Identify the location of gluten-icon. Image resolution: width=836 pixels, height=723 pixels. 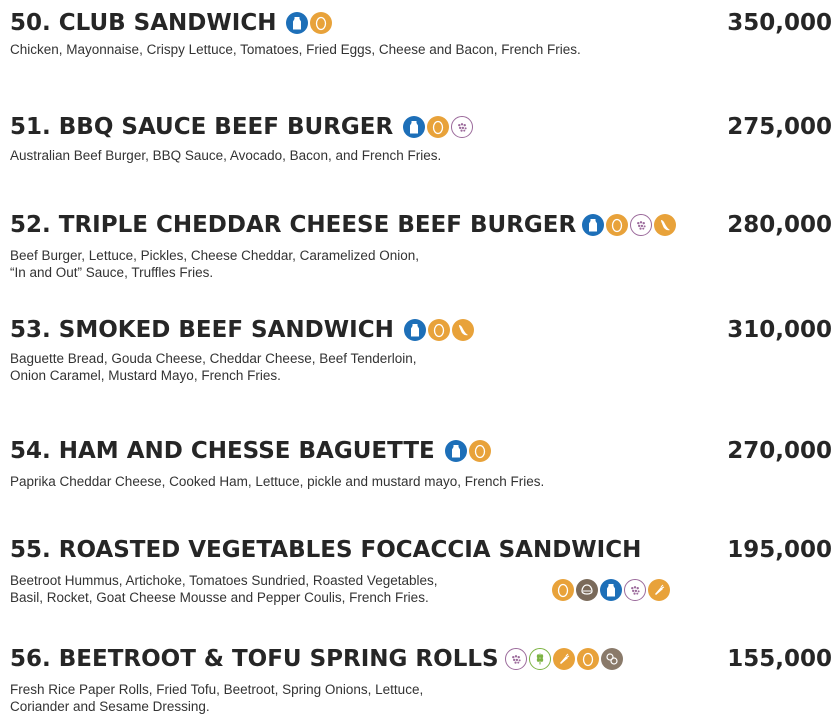
(539, 659).